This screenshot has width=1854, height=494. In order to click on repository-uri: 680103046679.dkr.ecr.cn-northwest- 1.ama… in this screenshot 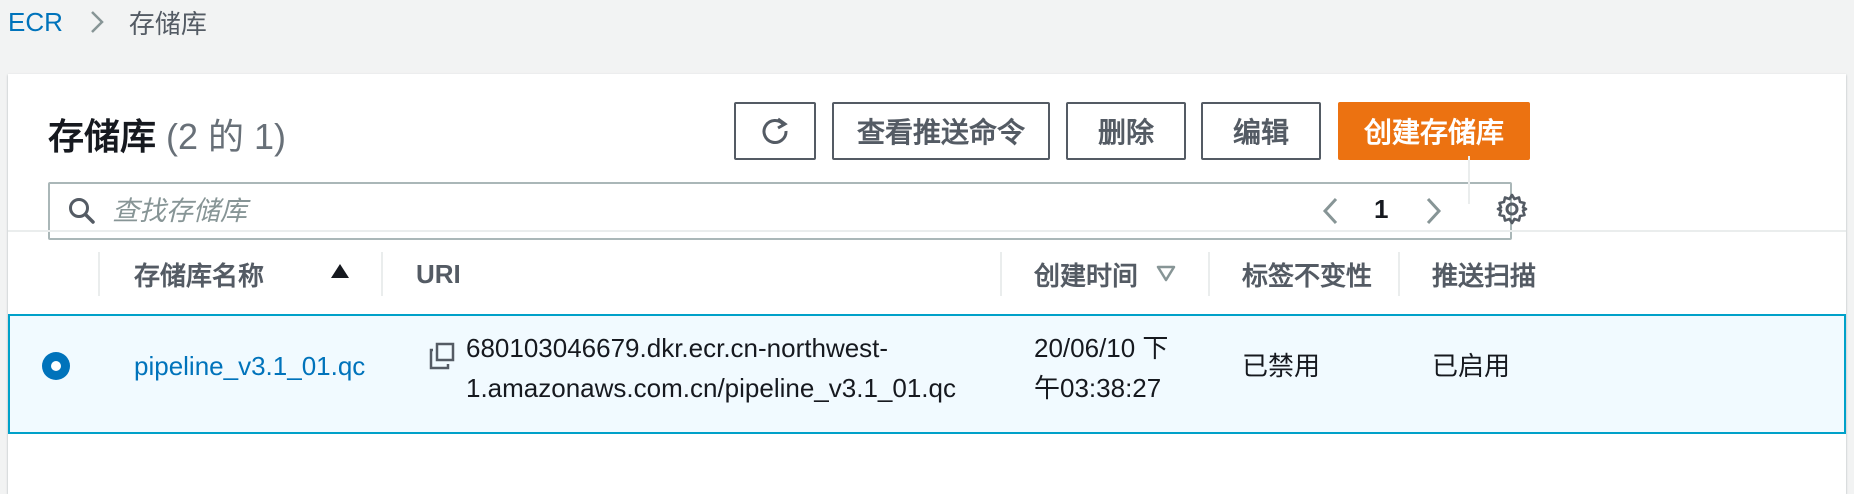, I will do `click(711, 368)`.